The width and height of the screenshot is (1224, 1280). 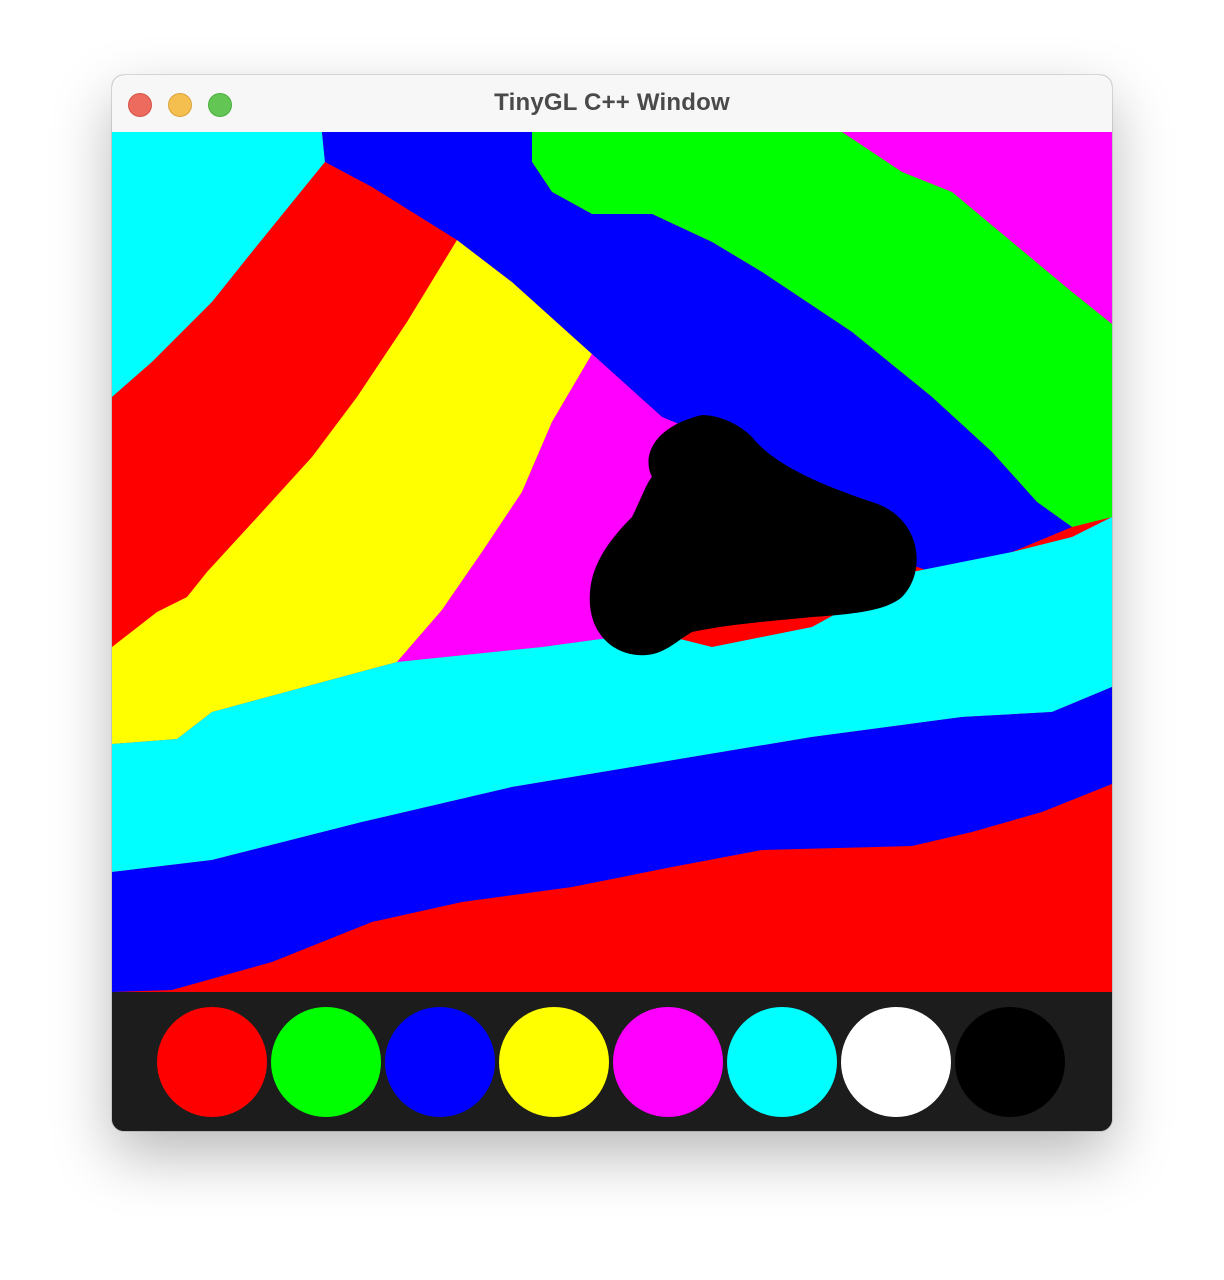 I want to click on window-title: TinyGL C++ Window, so click(x=612, y=102).